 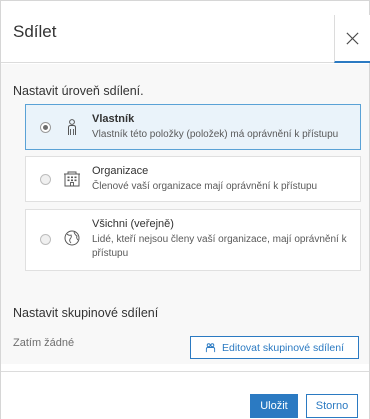 I want to click on close-button, so click(x=352, y=39).